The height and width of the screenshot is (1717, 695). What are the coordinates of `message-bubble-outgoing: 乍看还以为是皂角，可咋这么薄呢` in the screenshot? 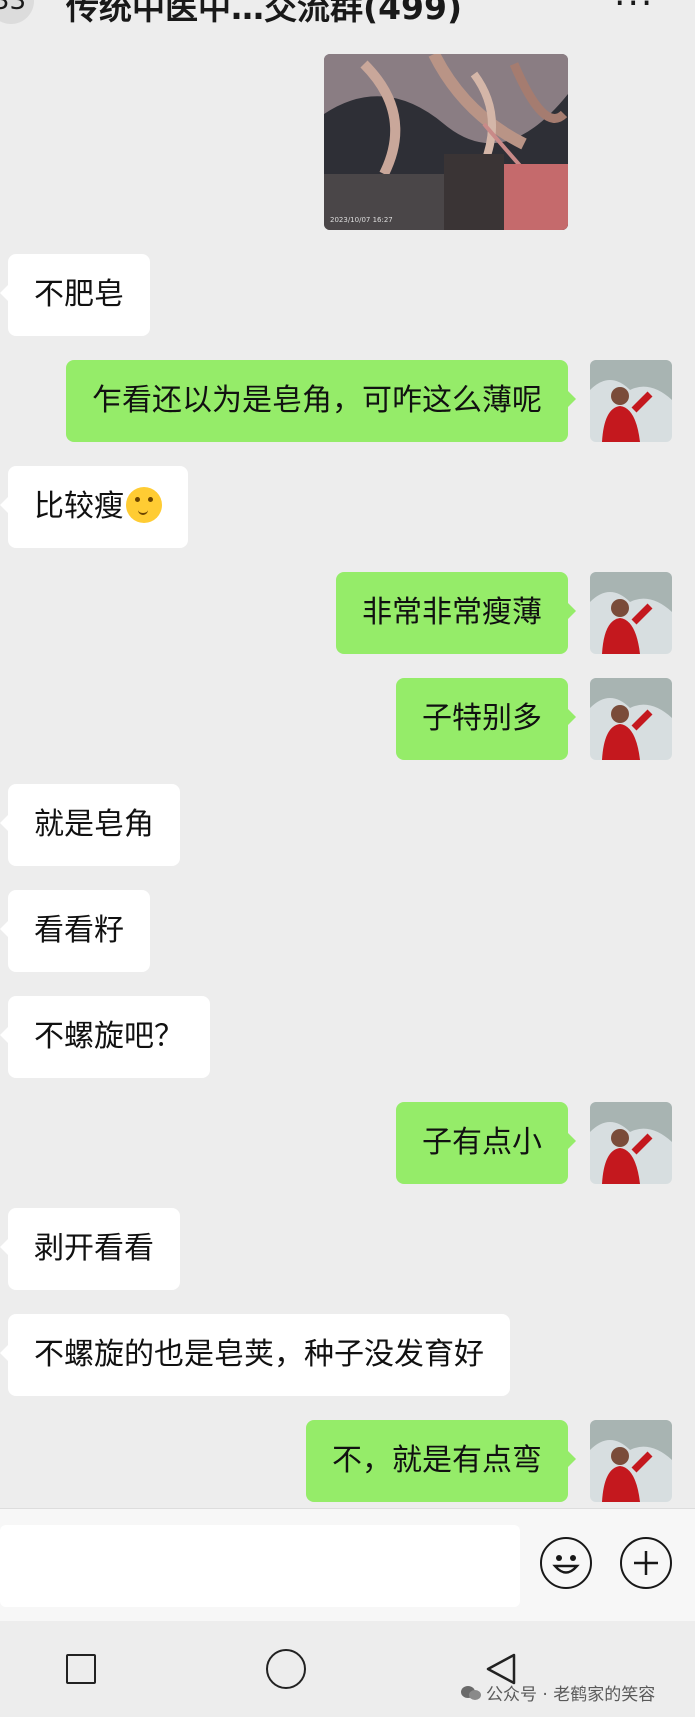 It's located at (321, 401).